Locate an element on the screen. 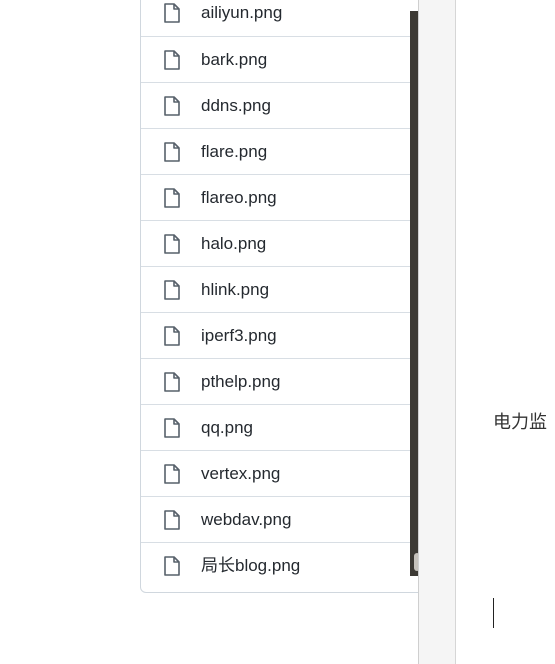  file-row: pthelp.png is located at coordinates (285, 381).